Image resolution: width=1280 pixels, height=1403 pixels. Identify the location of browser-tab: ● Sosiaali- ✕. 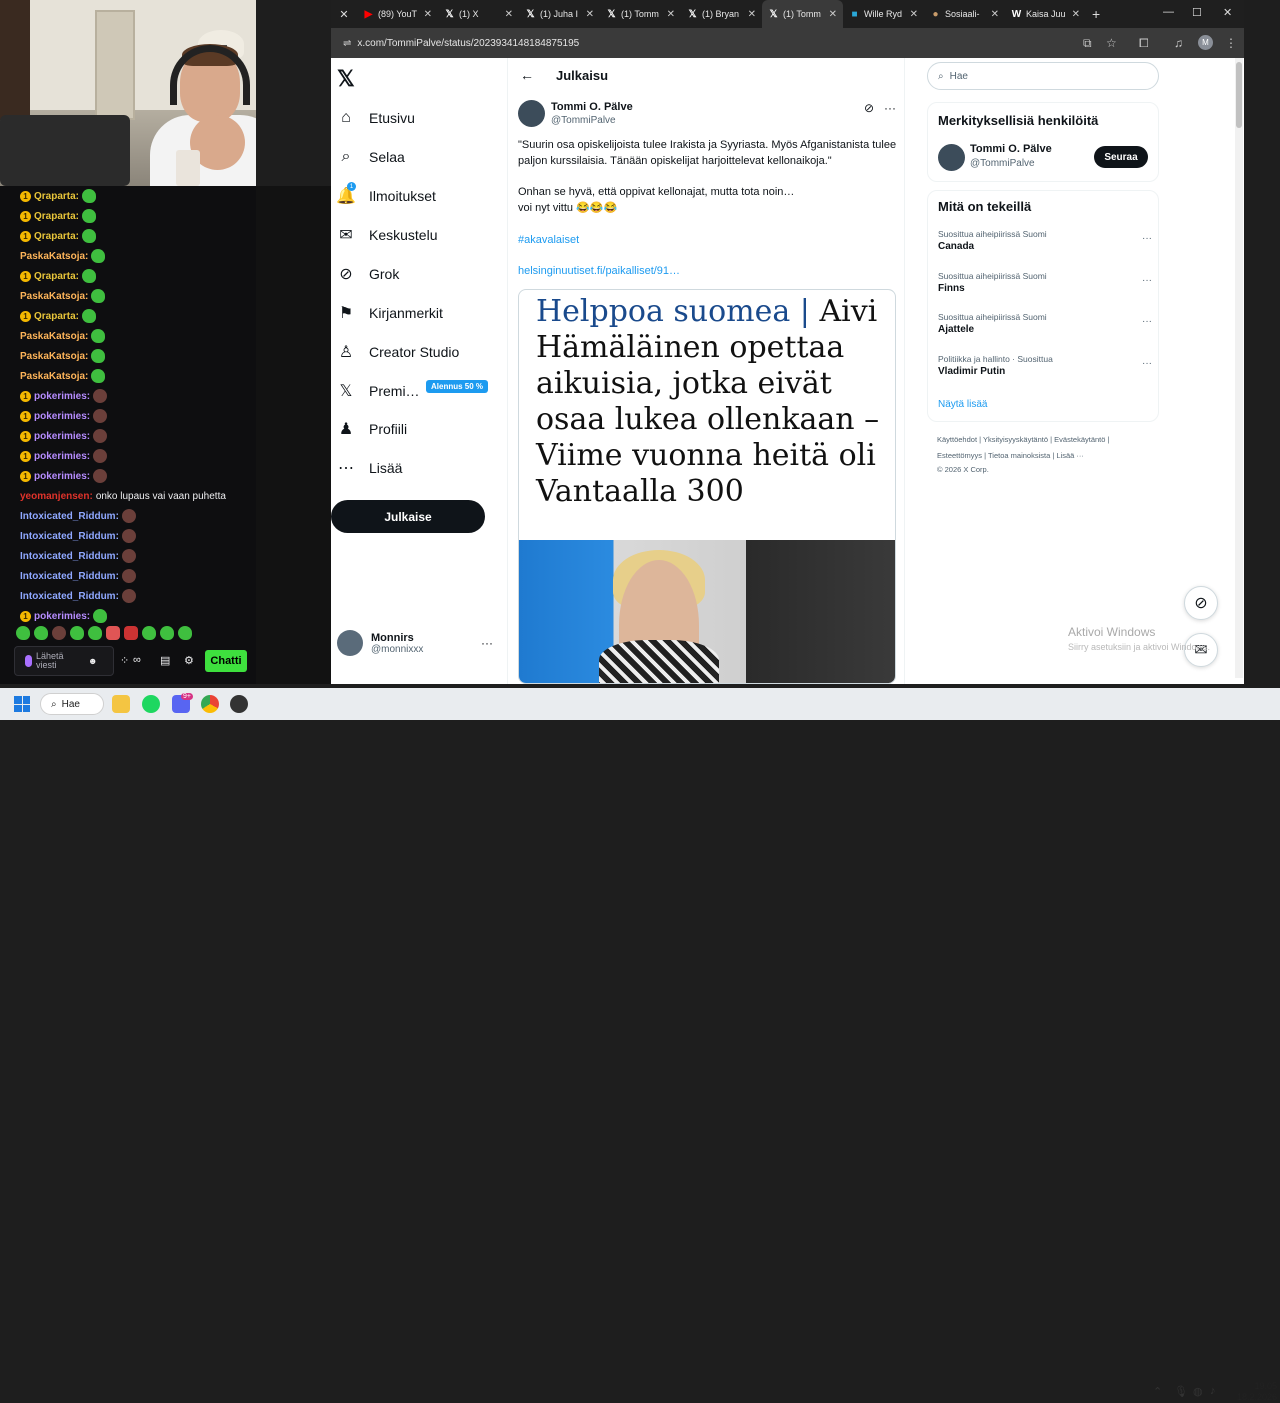
(964, 14).